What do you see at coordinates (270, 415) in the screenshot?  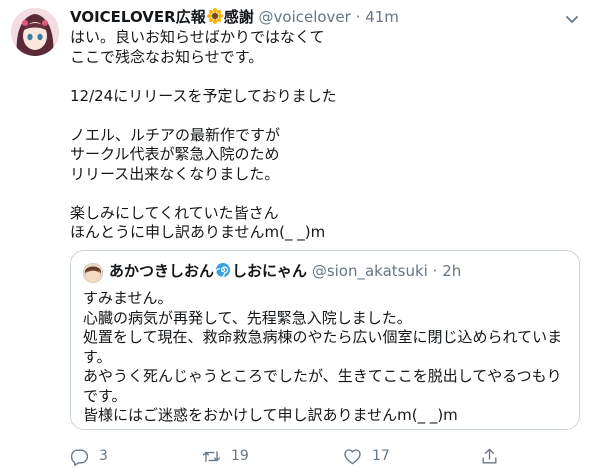 I see `quoted-line: 皆様にはご迷惑をおかけして申し訳ありませんm(_ _)m` at bounding box center [270, 415].